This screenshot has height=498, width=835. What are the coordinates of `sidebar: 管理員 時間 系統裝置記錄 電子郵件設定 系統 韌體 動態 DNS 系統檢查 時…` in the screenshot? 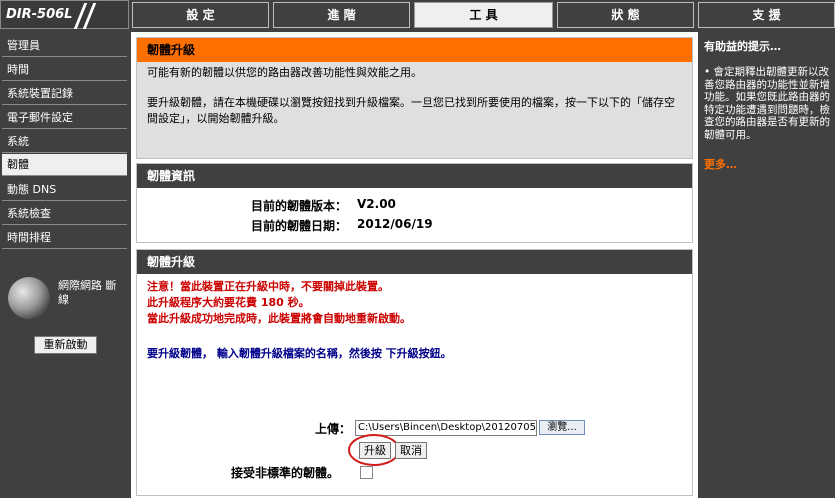 It's located at (64, 265).